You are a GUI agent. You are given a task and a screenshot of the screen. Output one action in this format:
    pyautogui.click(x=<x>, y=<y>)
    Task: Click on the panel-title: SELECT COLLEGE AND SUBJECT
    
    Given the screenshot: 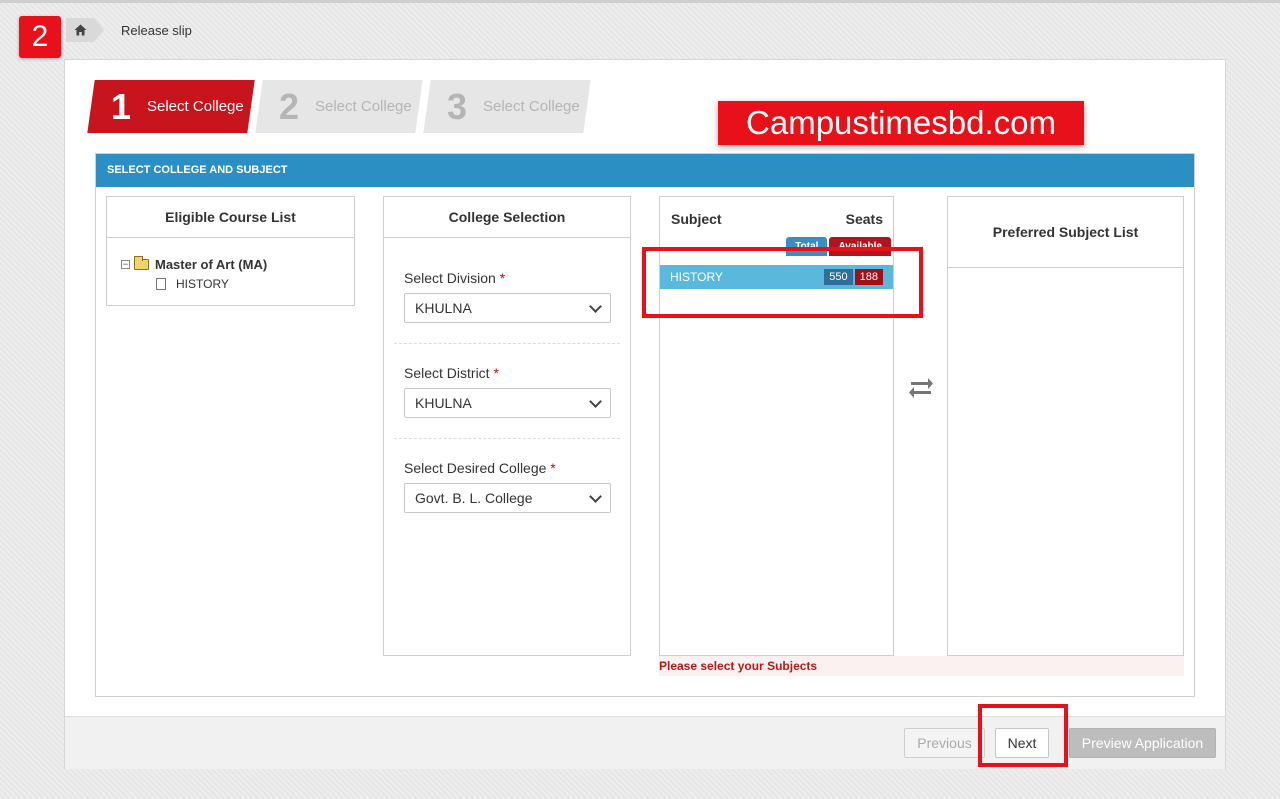 What is the action you would take?
    pyautogui.click(x=645, y=170)
    